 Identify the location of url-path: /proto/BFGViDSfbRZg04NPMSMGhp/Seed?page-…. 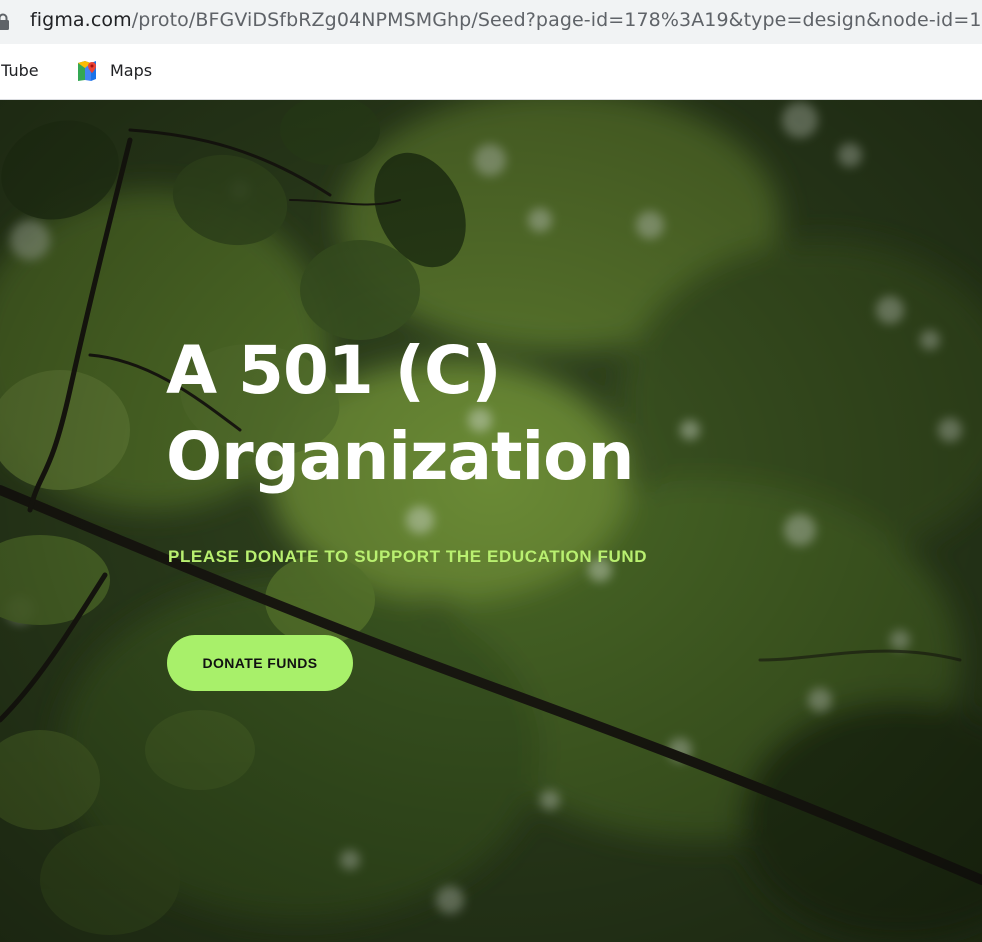
(556, 20).